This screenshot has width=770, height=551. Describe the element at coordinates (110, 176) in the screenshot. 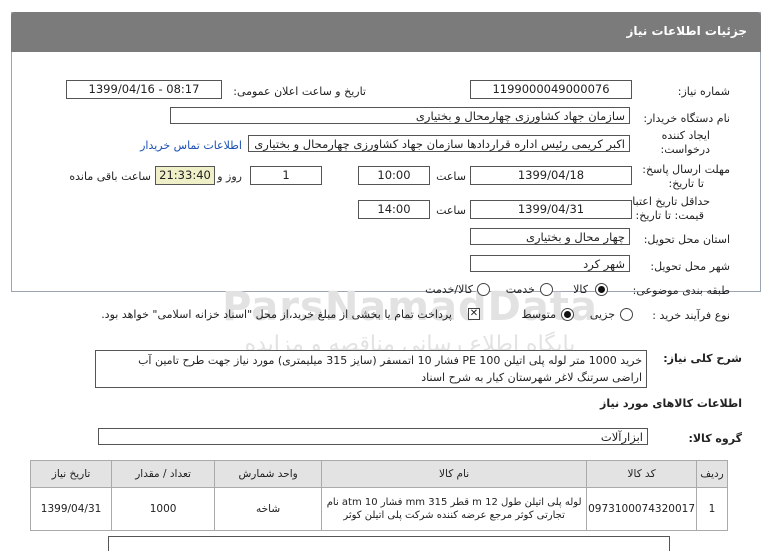

I see `time-remaining-label: ساعت باقی مانده` at that location.